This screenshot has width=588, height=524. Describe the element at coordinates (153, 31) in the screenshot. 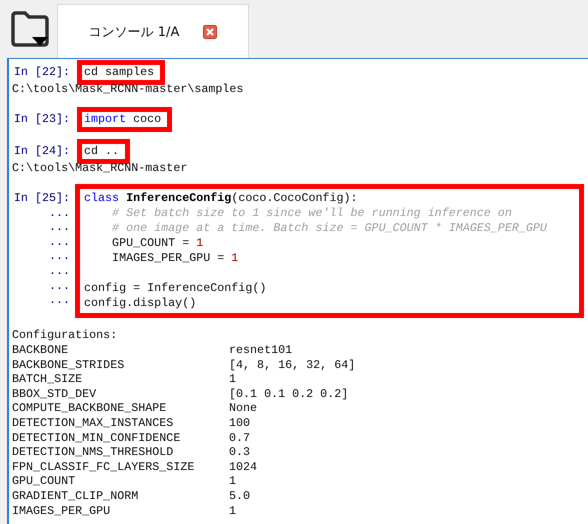

I see `console-tab: コンソール 1/A` at that location.